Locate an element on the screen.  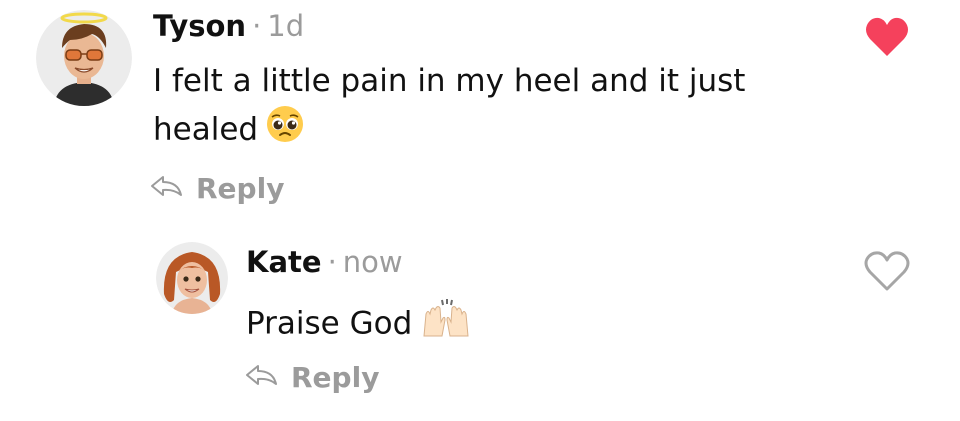
comment-header: Tyson · 1d is located at coordinates (228, 26).